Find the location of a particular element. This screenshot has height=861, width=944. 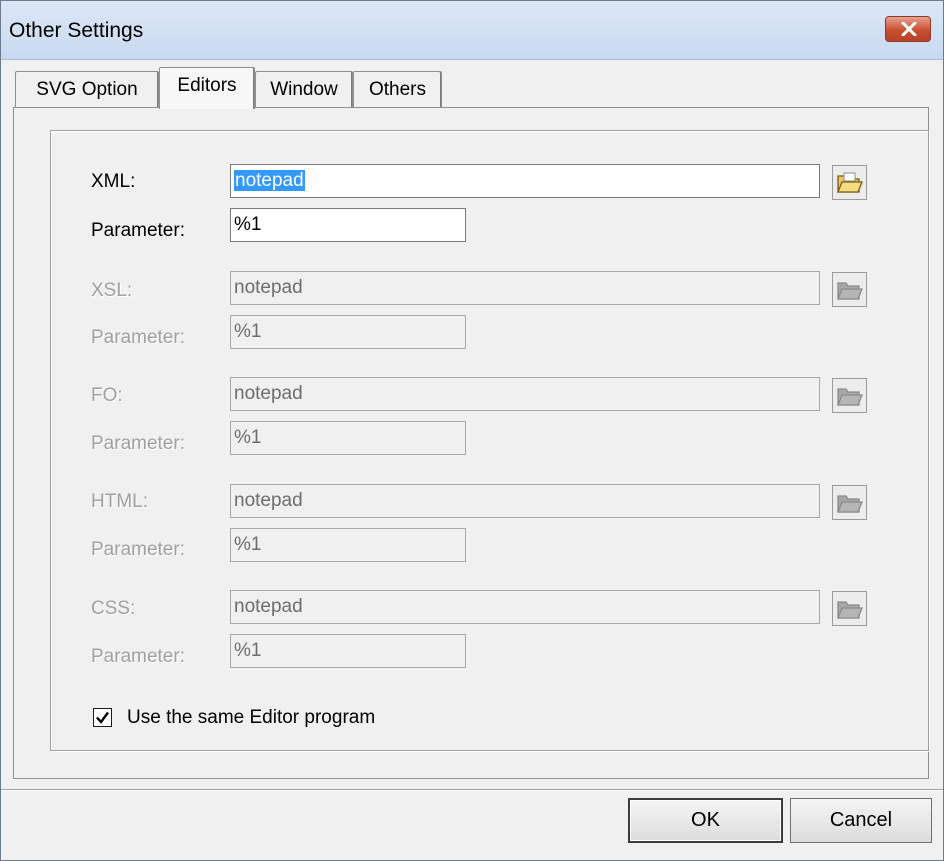

xml-parameter-label: Parameter: is located at coordinates (138, 230).